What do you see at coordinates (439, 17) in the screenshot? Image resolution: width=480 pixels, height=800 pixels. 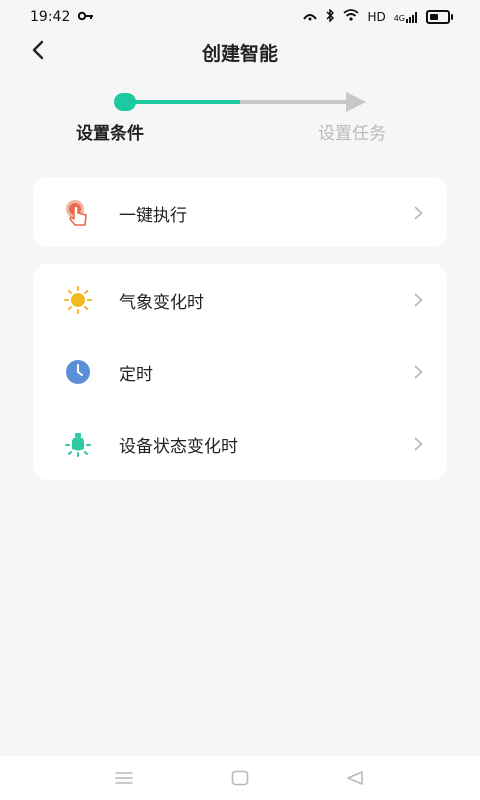 I see `battery-icon` at bounding box center [439, 17].